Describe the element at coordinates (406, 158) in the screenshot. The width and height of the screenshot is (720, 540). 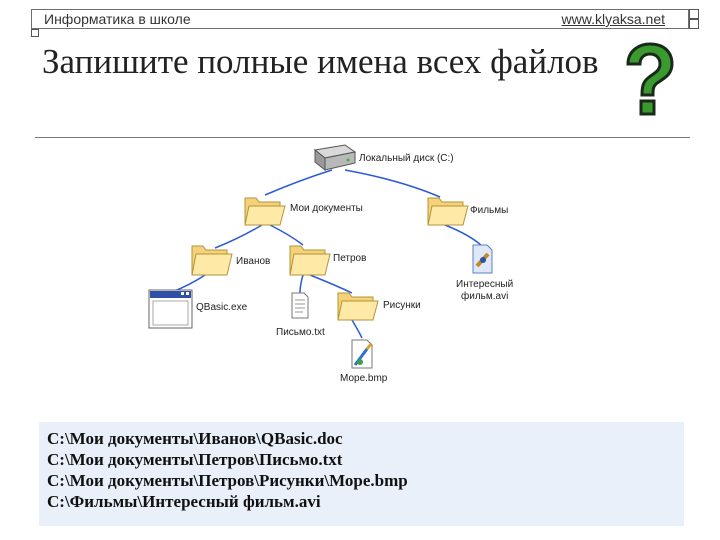
I see `label-disk: Локальный диск (C:)` at that location.